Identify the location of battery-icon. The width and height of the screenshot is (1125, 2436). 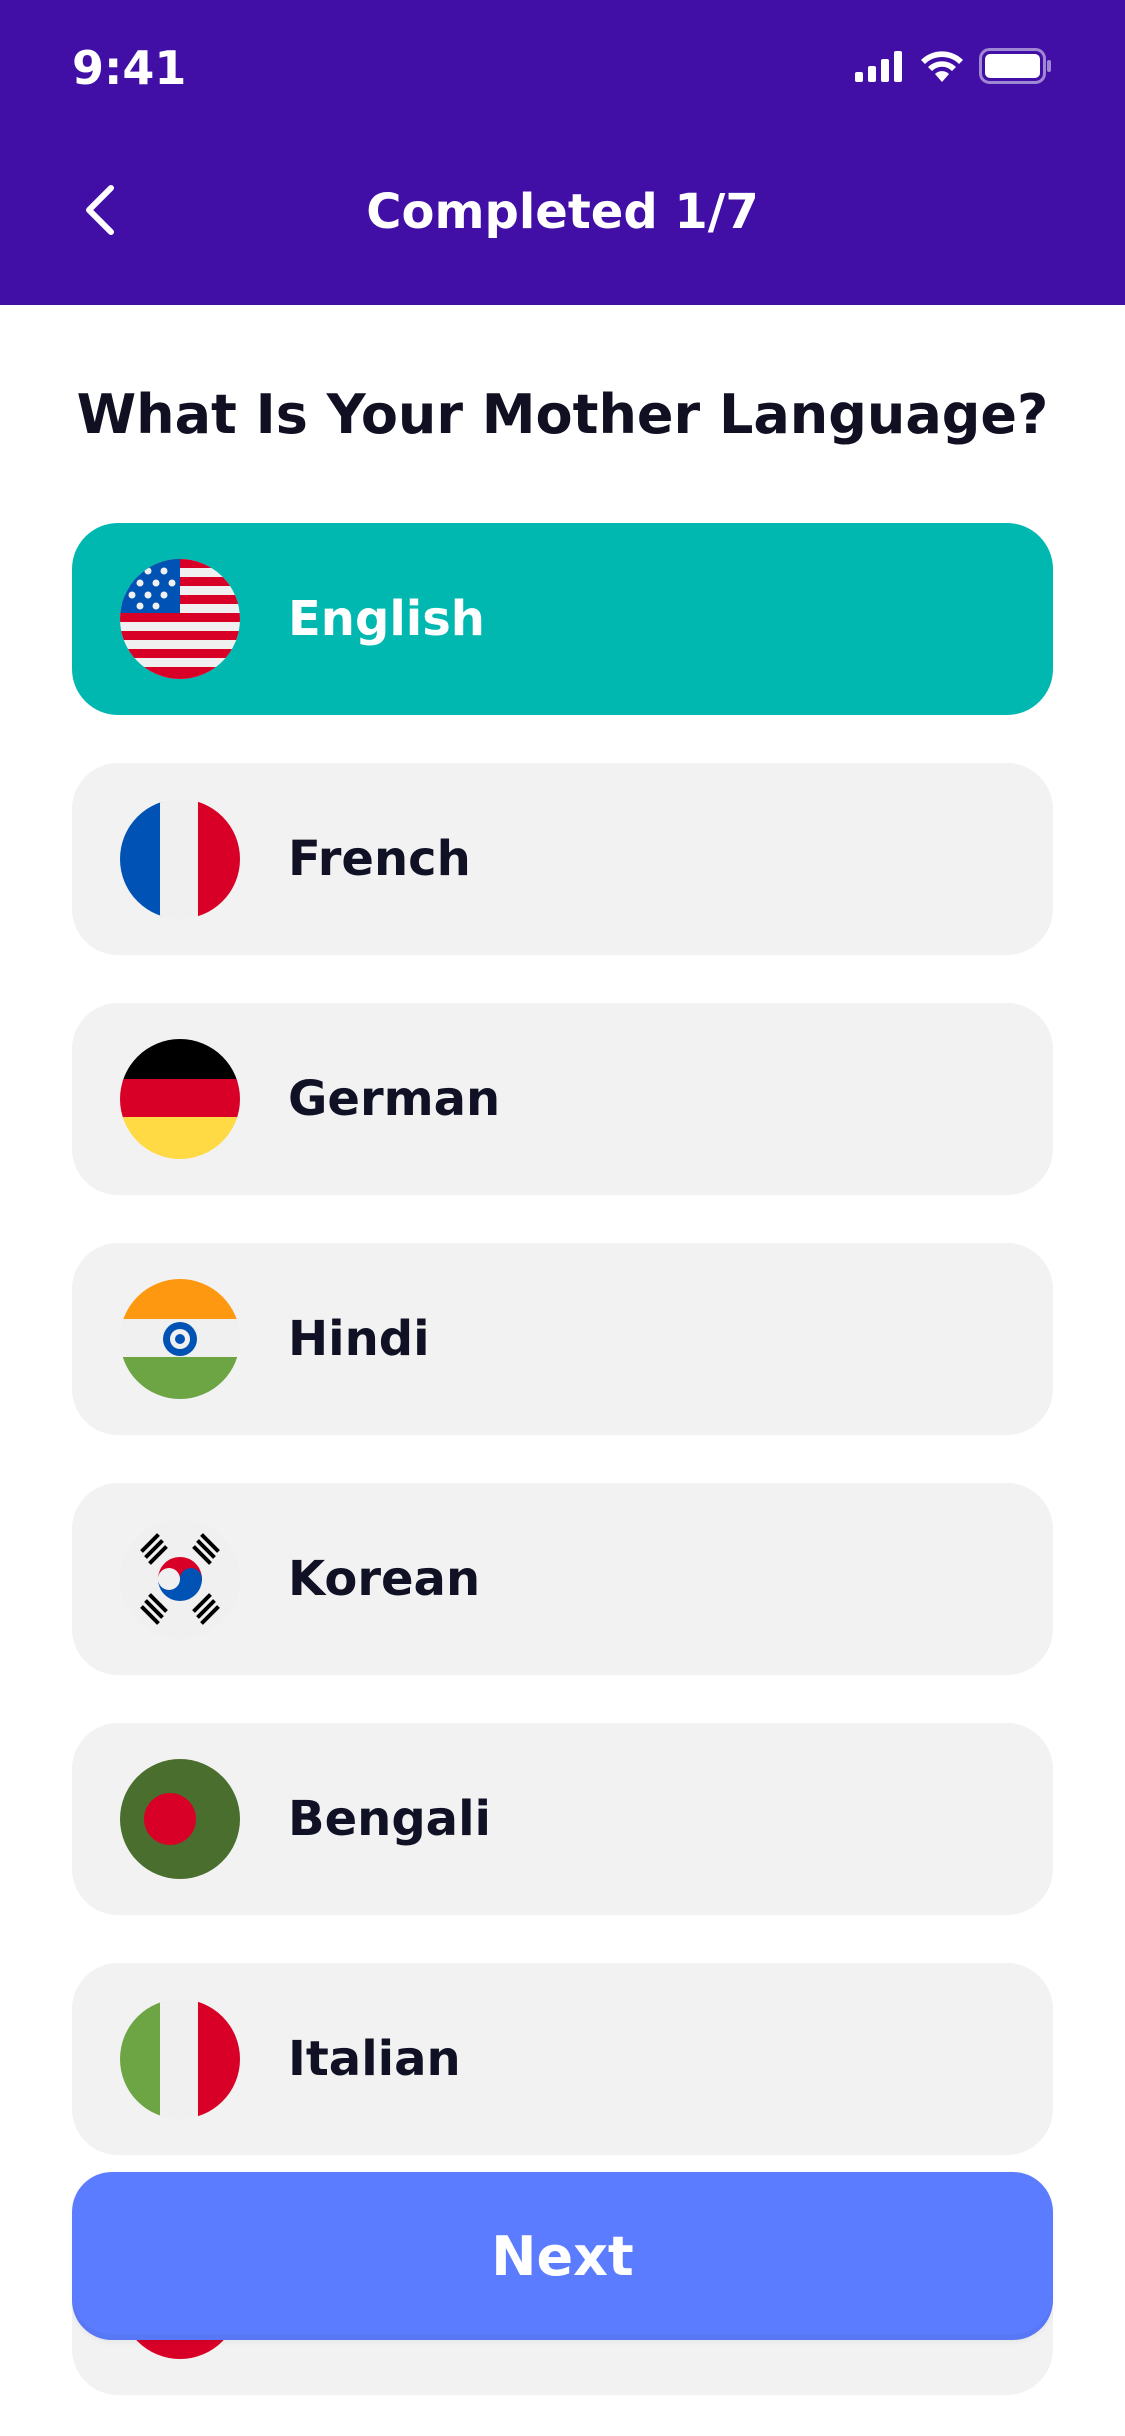
(1016, 68).